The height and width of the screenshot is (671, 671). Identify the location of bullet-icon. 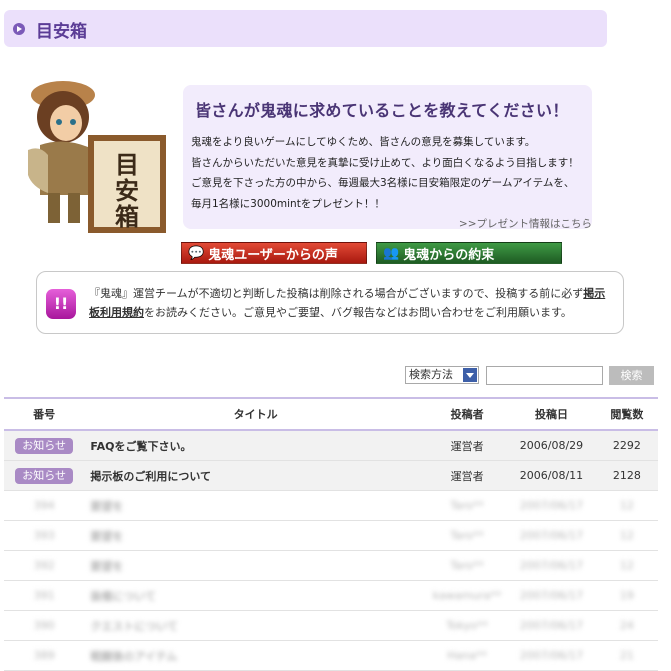
(19, 29).